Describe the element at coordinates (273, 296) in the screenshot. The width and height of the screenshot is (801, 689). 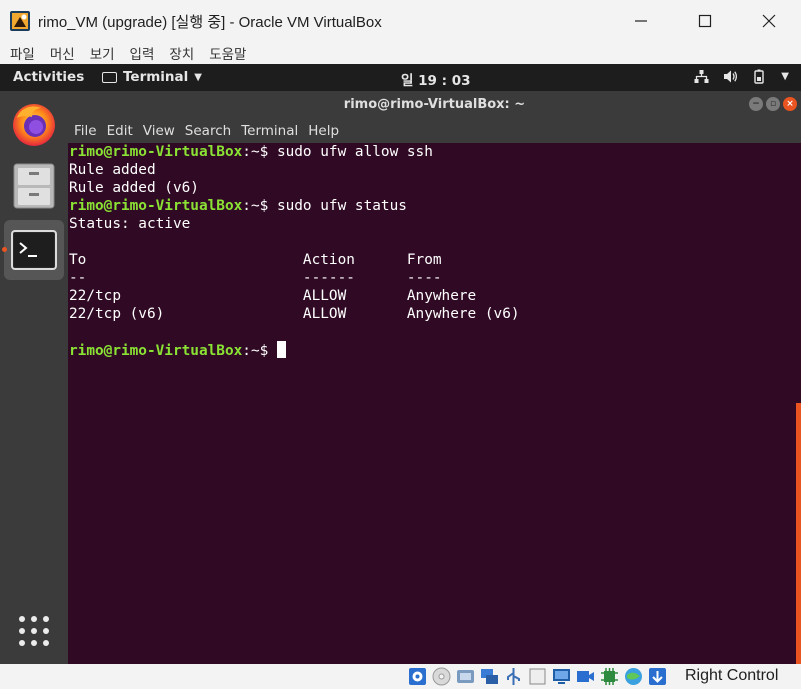
I see `command-output: 22/tcp ALLOW Anywhere` at that location.